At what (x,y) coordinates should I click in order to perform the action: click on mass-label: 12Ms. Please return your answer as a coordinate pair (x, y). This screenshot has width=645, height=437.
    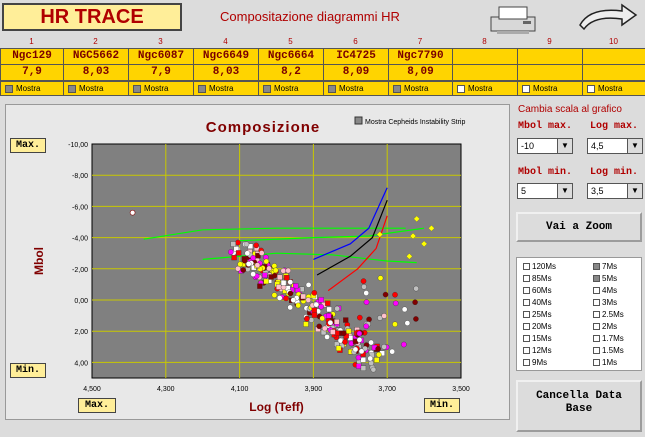
    Looking at the image, I should click on (542, 350).